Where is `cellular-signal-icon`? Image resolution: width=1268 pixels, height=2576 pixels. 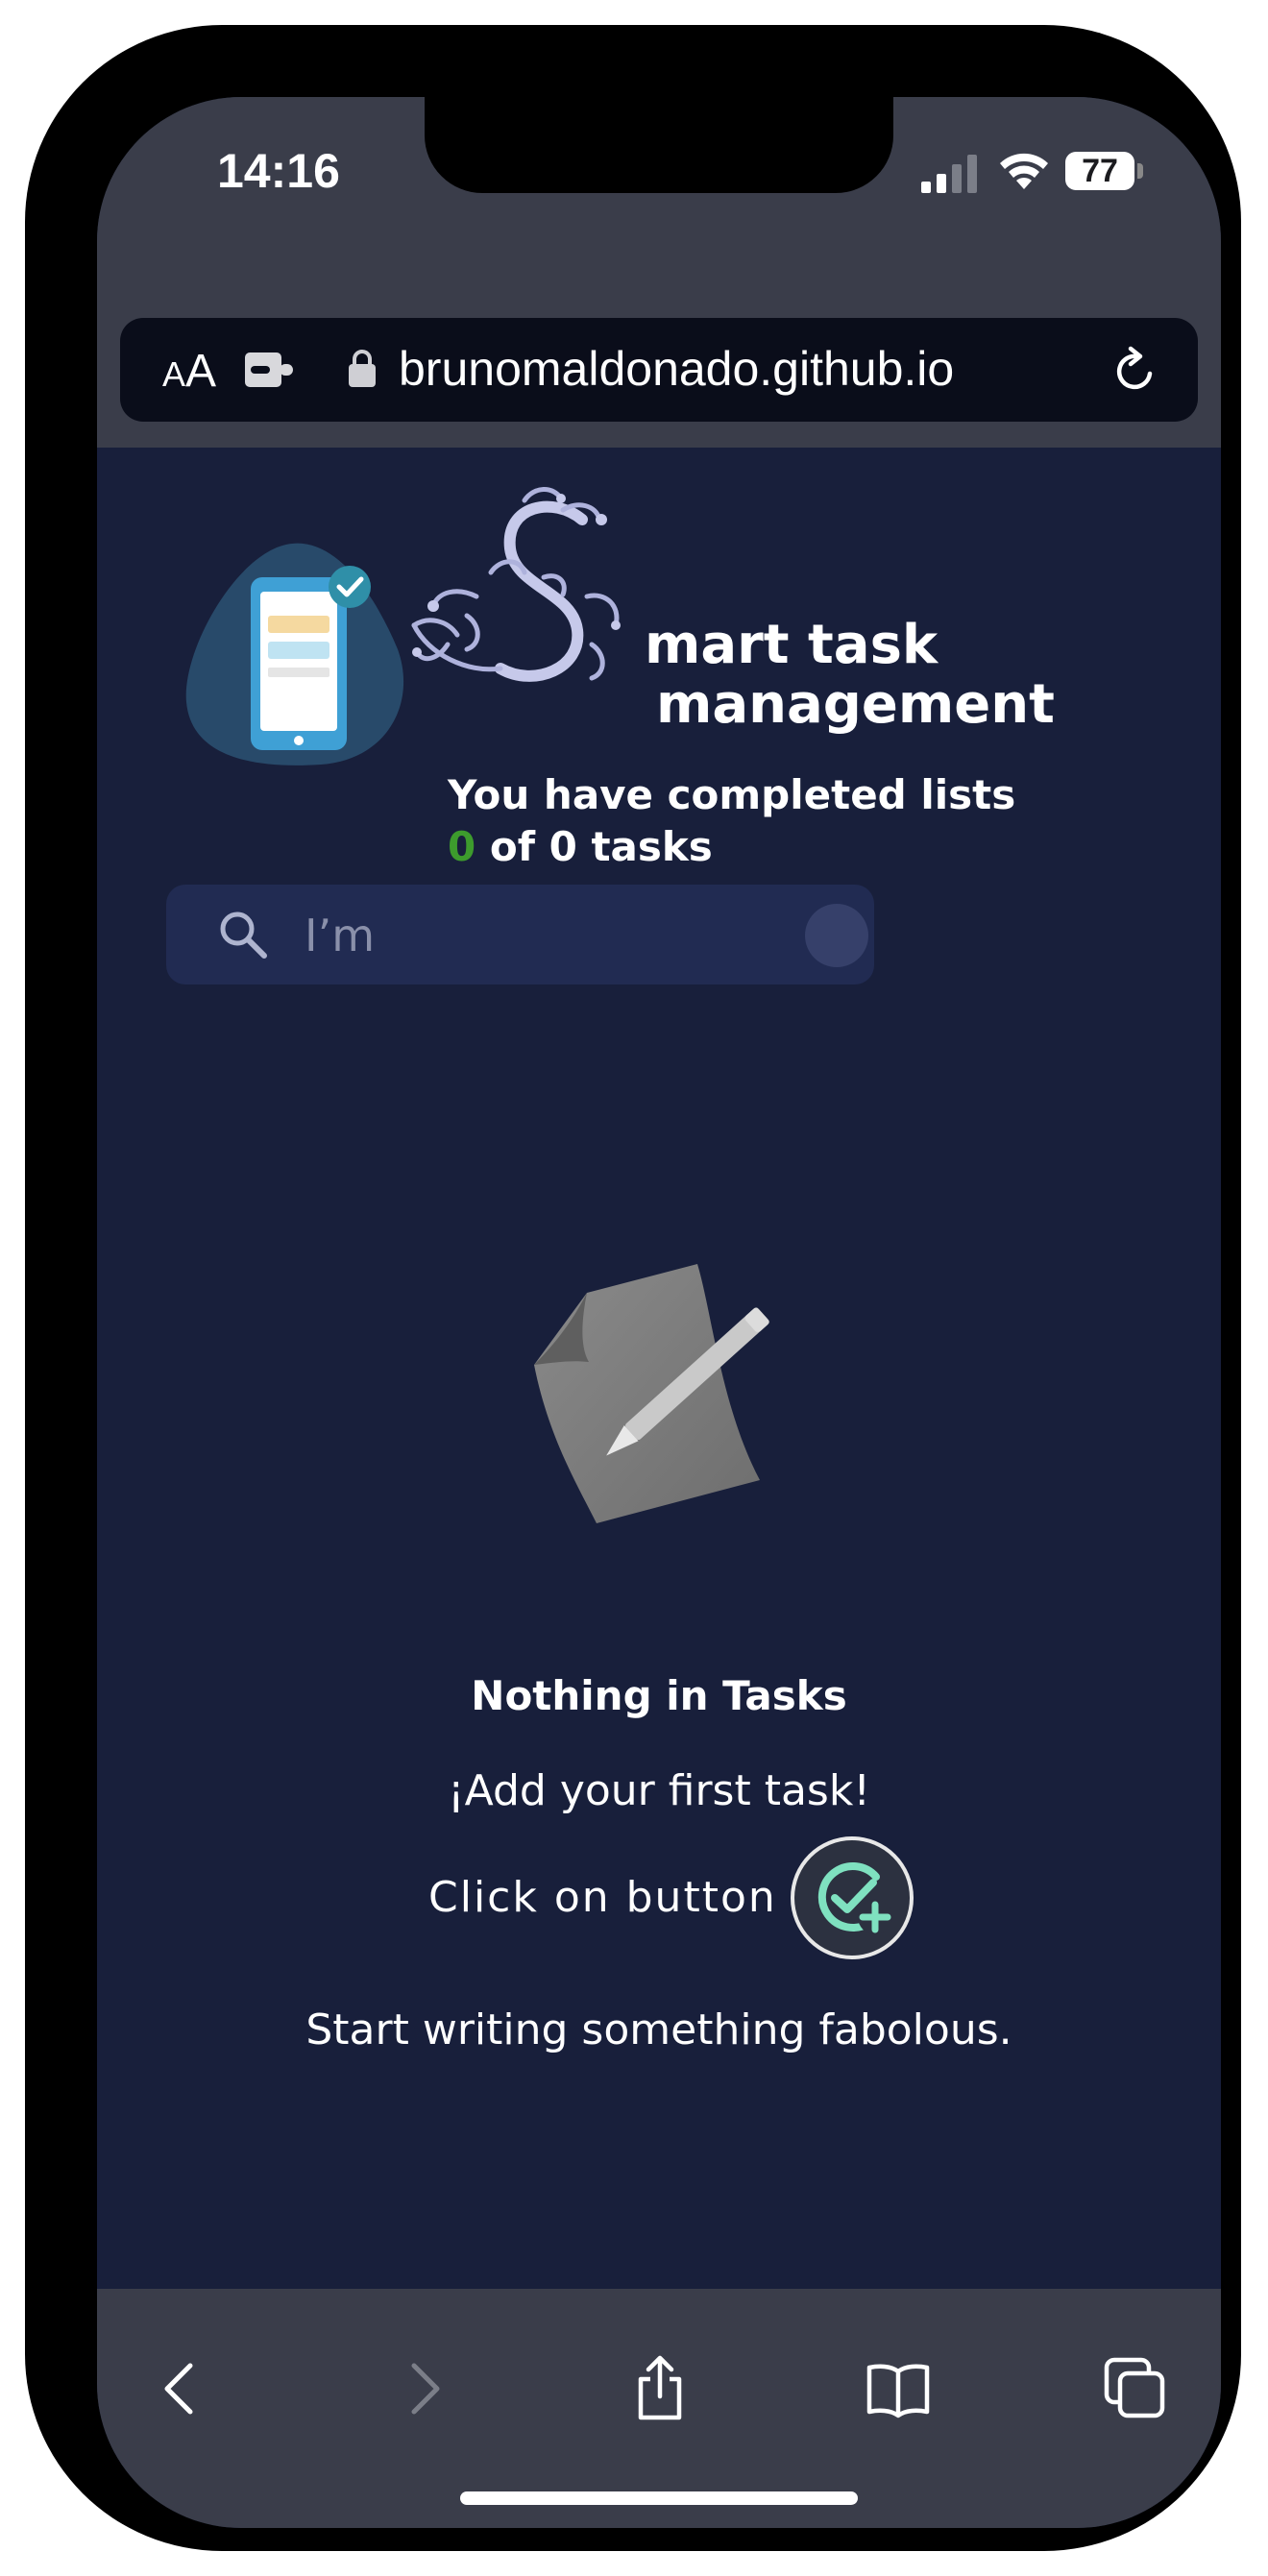 cellular-signal-icon is located at coordinates (949, 174).